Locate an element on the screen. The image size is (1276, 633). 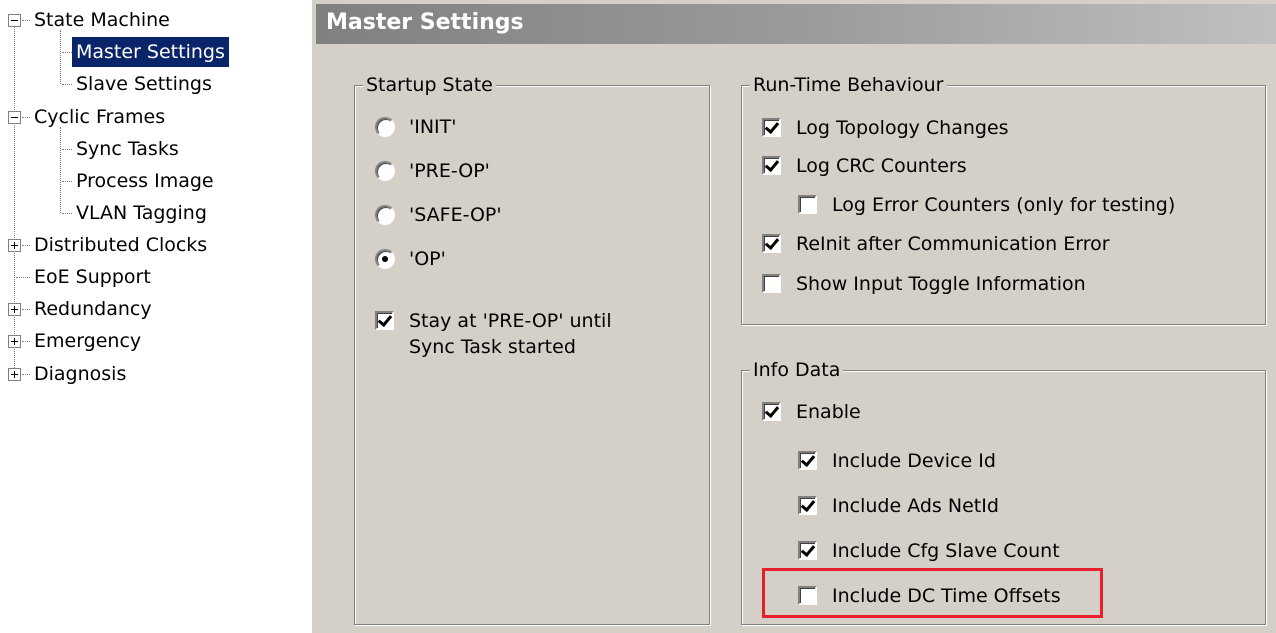
tree-item-distributed-clocks: Distributed Clocks is located at coordinates (120, 245).